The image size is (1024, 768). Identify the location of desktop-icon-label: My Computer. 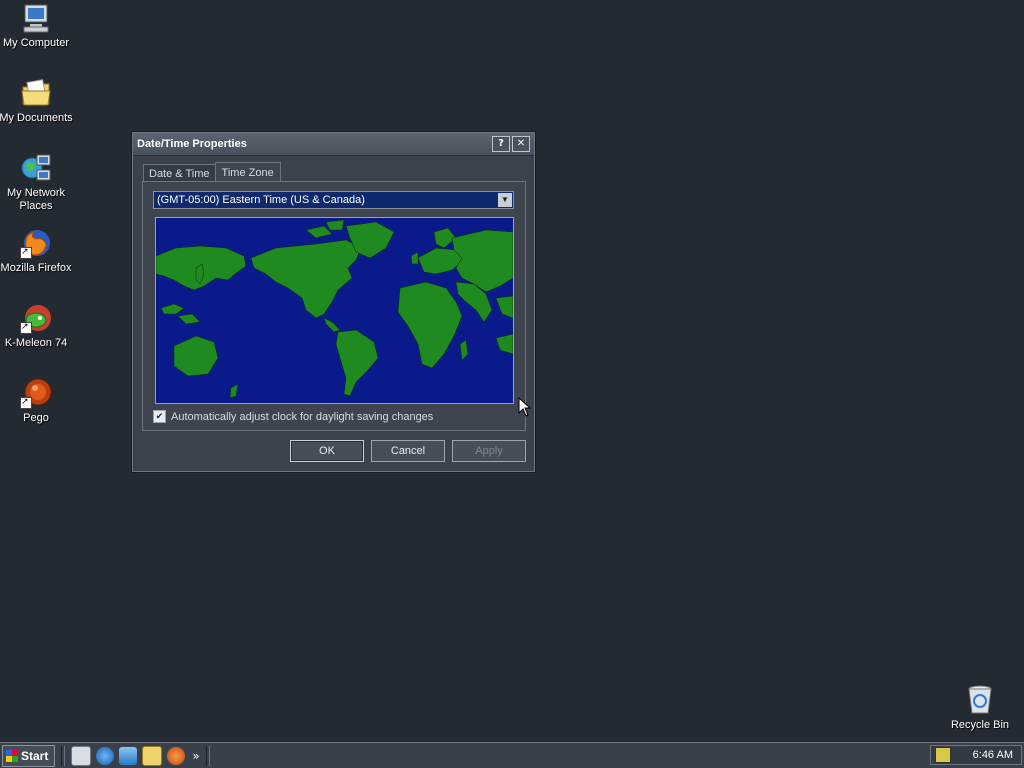
(36, 43).